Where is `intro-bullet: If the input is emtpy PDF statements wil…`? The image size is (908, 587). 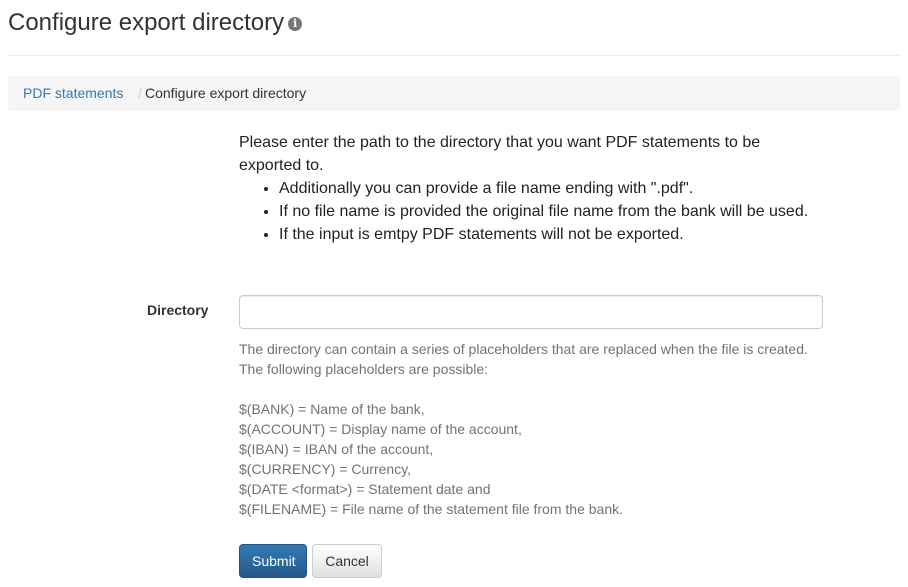
intro-bullet: If the input is emtpy PDF statements wil… is located at coordinates (549, 234).